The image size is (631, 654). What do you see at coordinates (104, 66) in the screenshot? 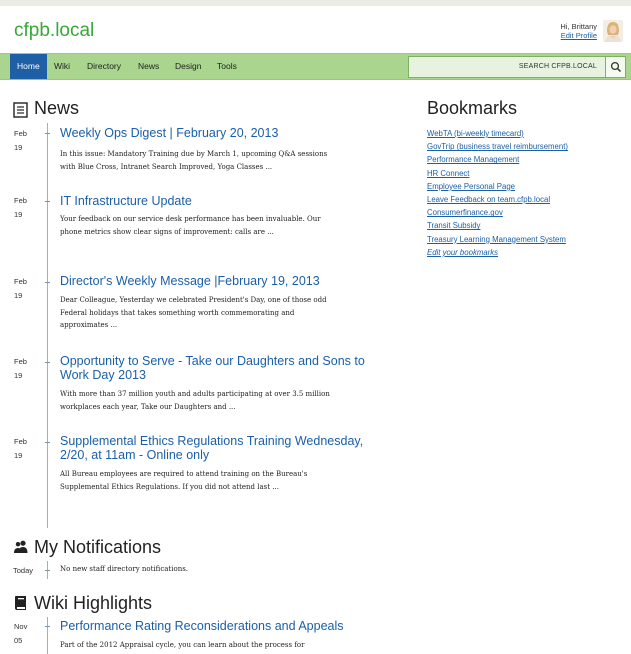
I see `nav-item-directory: Directory` at bounding box center [104, 66].